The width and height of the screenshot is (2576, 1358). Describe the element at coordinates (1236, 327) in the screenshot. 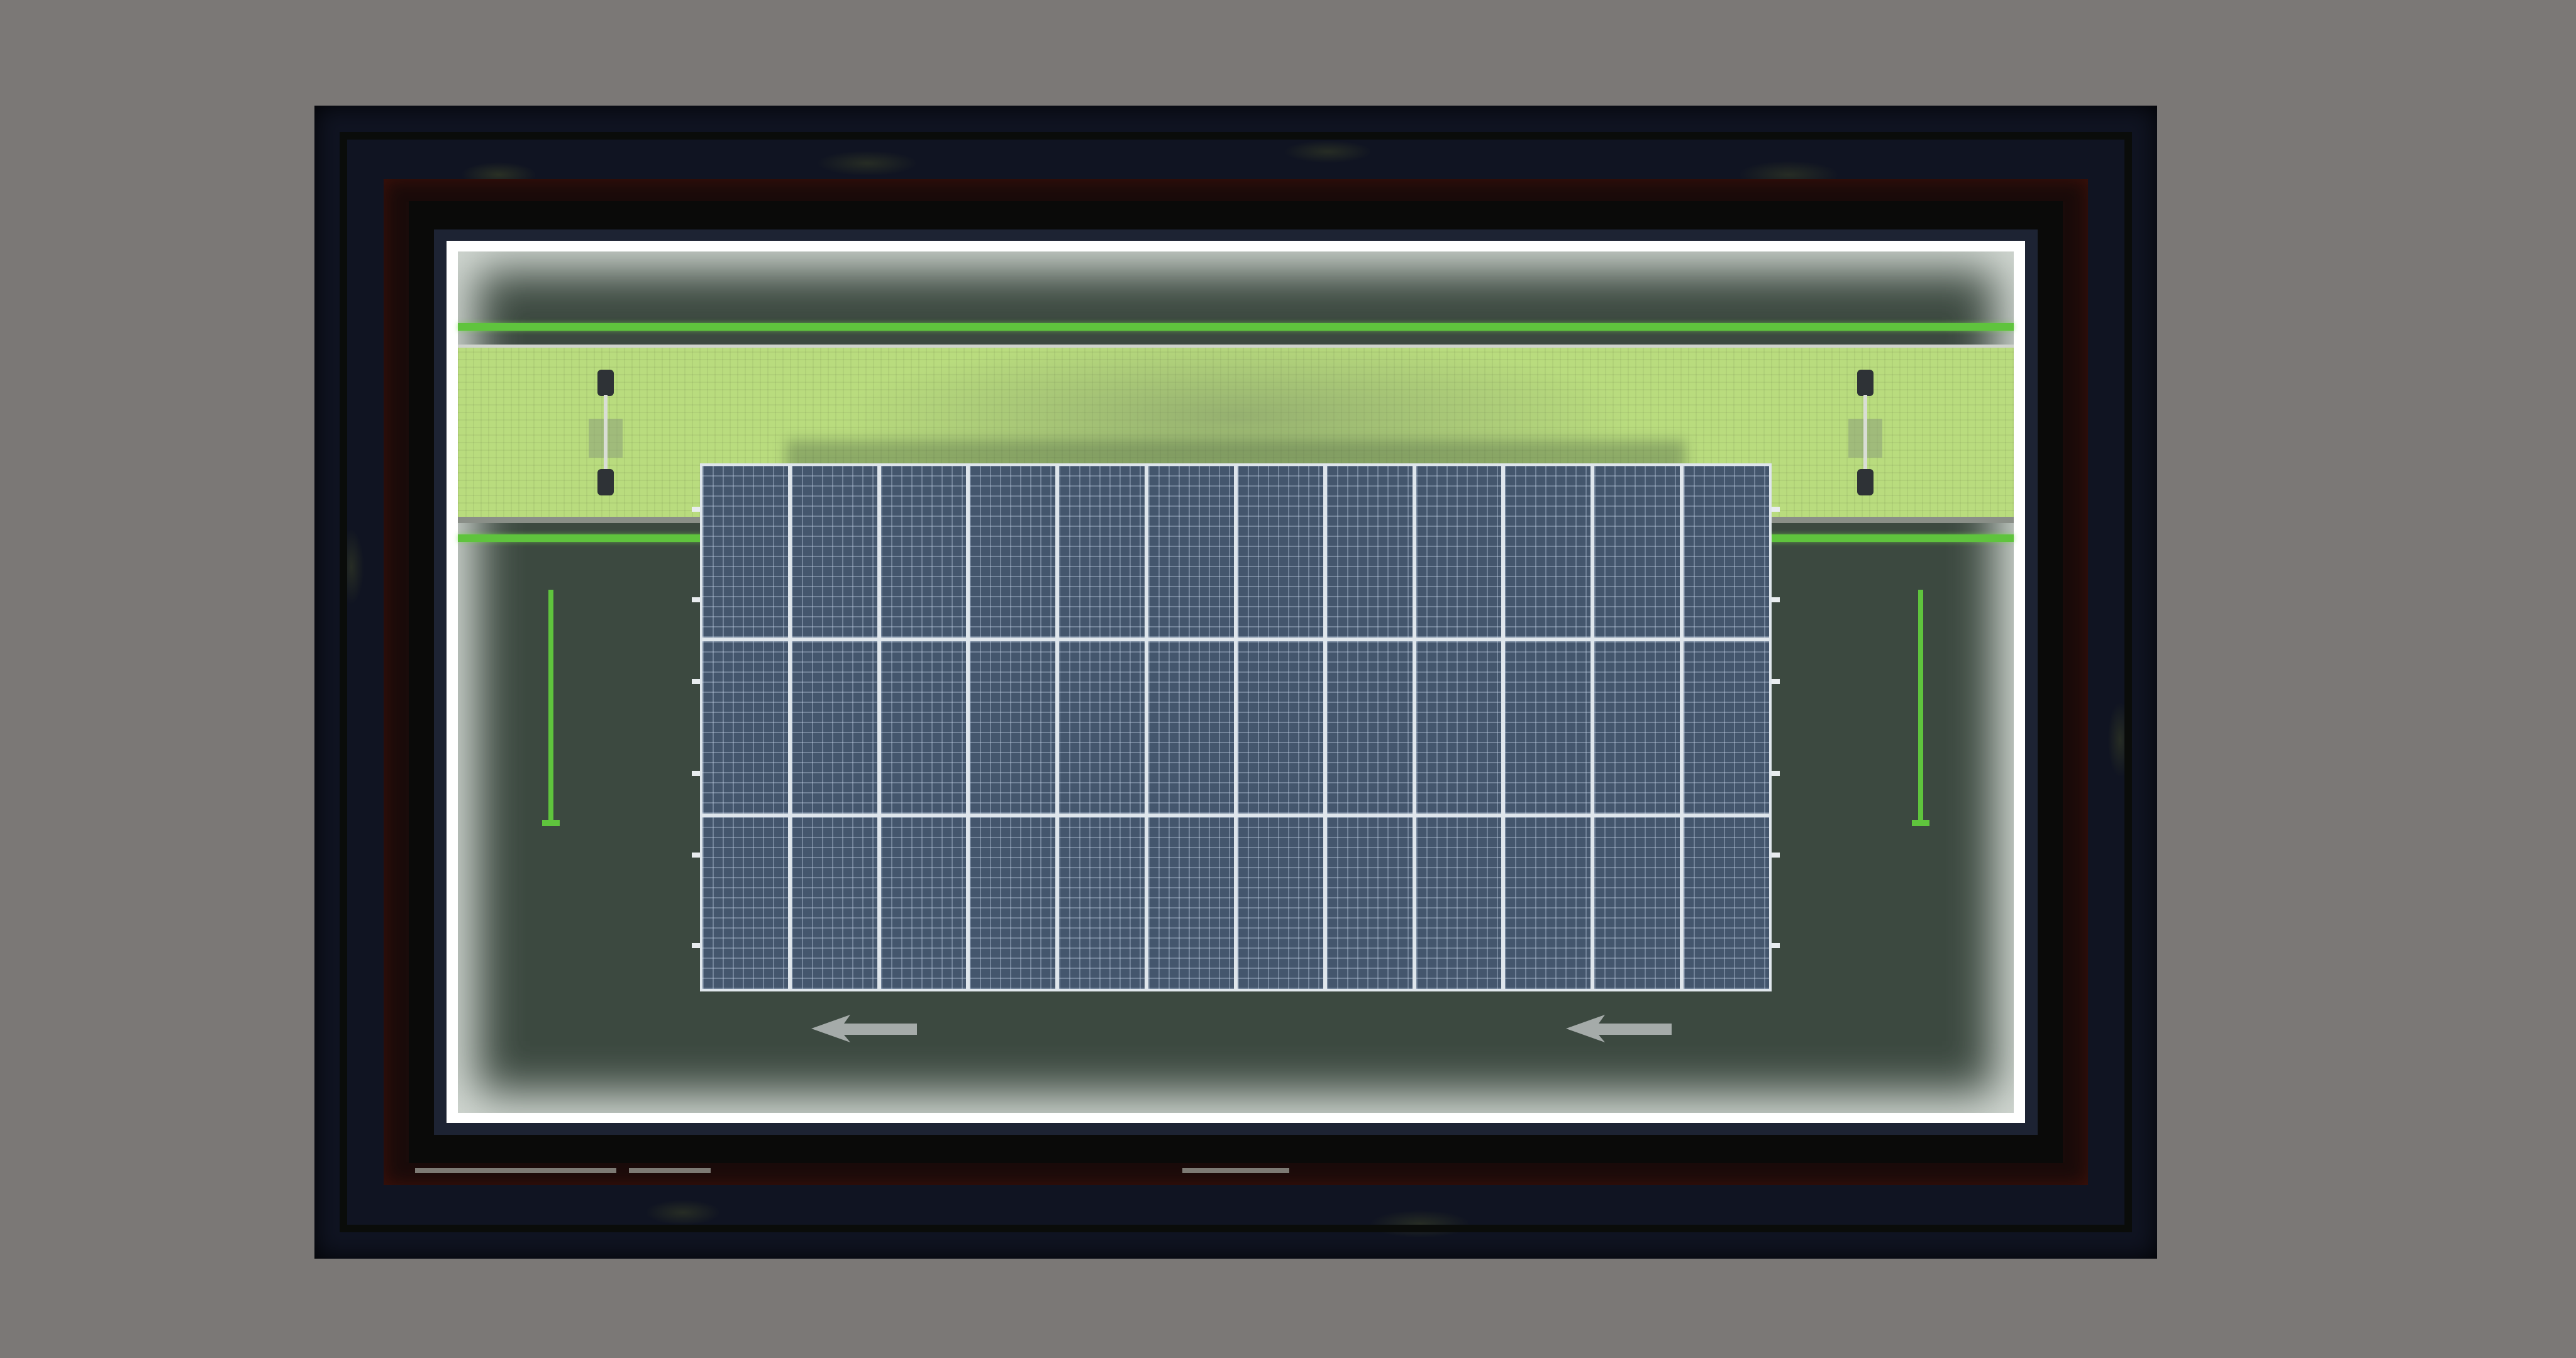

I see `lane-line-top` at that location.